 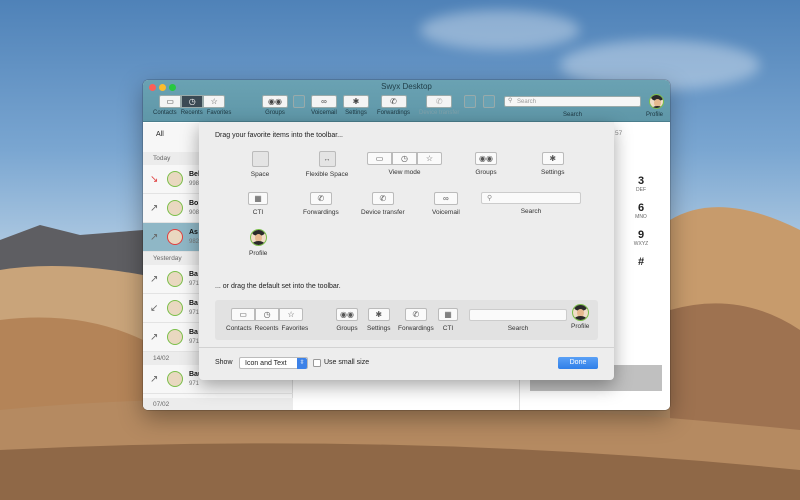 What do you see at coordinates (295, 328) in the screenshot?
I see `default-label: Favorites` at bounding box center [295, 328].